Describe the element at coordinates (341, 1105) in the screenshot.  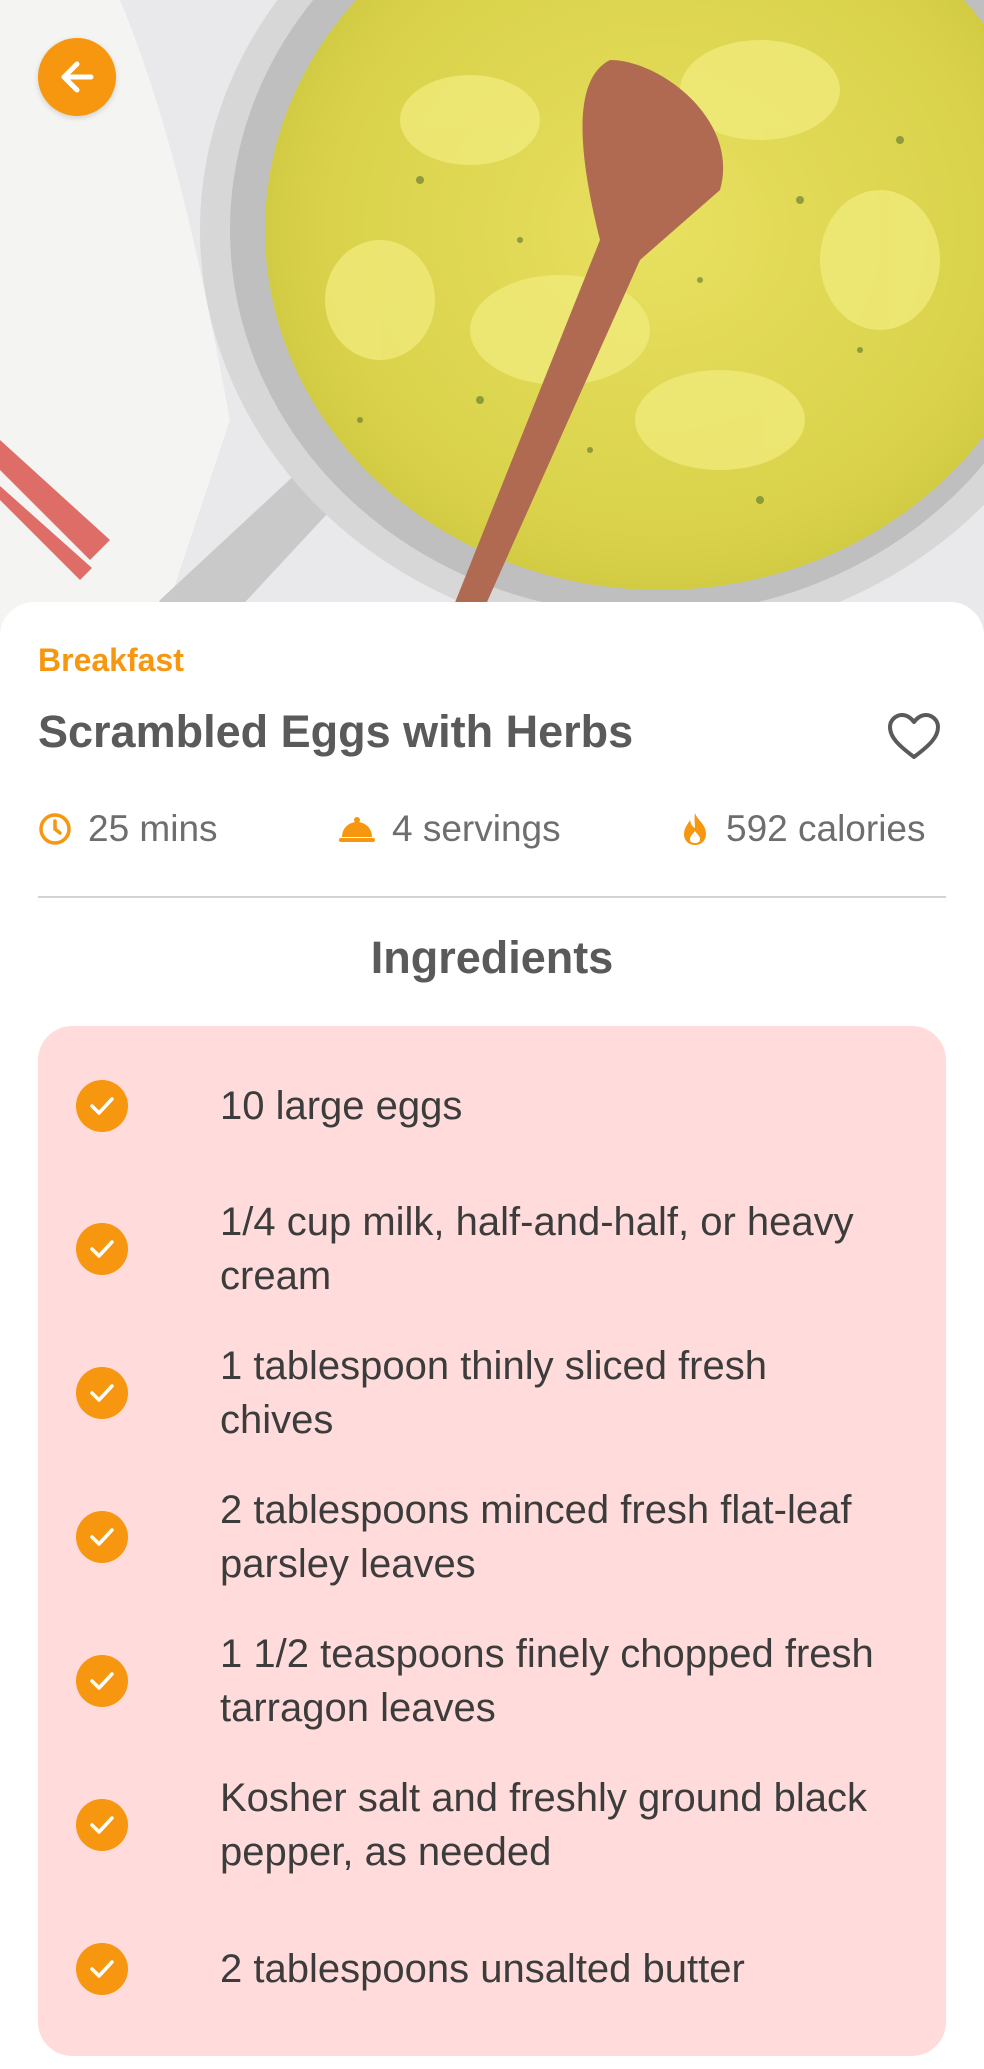
I see `ingredient-text: 10 large eggs` at that location.